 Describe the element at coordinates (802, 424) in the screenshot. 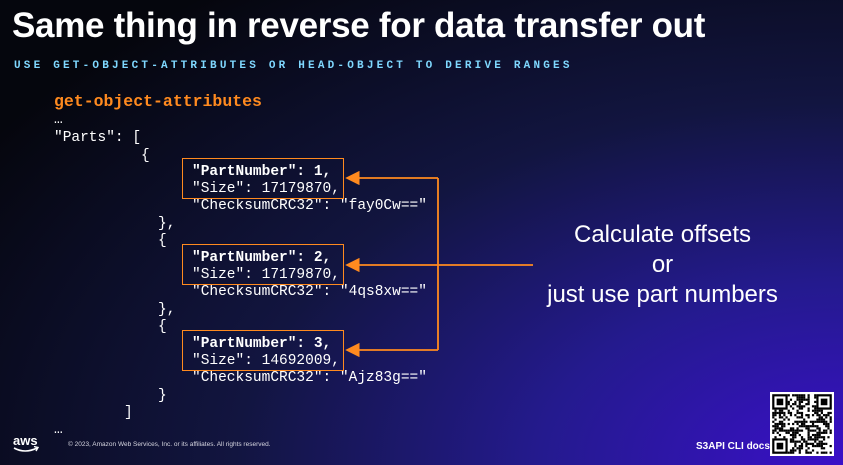

I see `qr-code-icon` at that location.